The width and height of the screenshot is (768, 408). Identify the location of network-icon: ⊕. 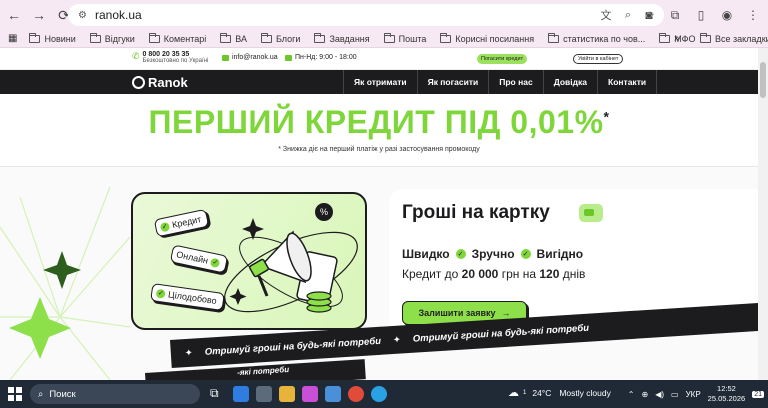
(644, 394).